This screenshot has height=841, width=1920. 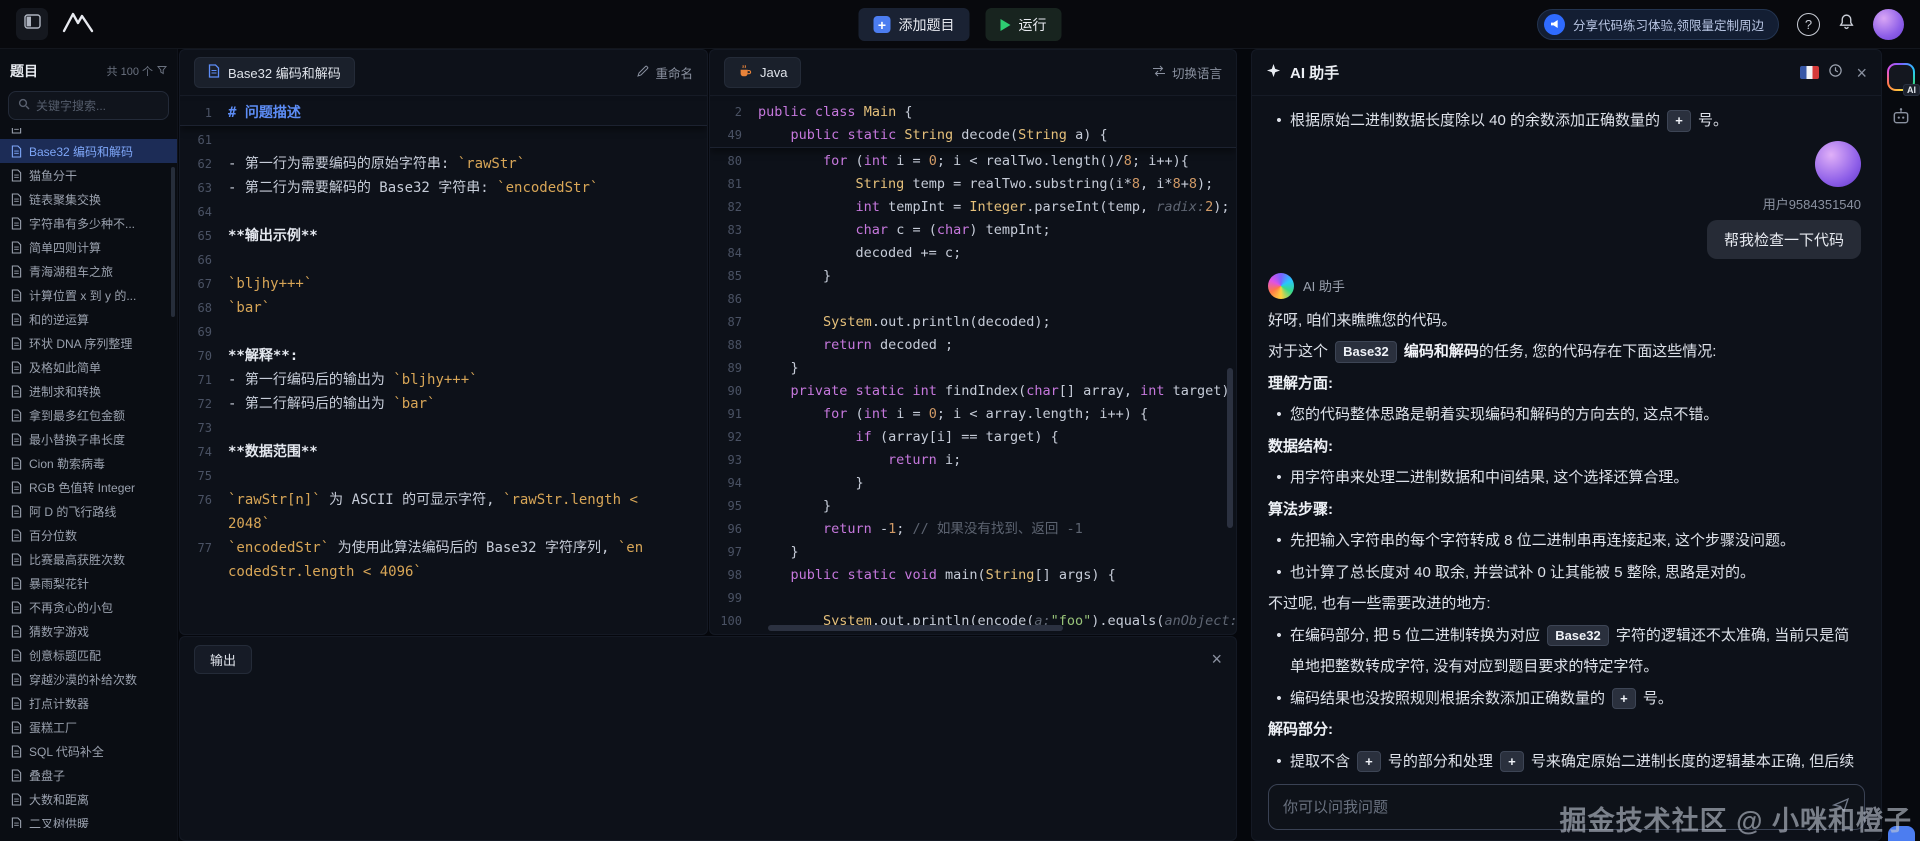 I want to click on output-close-icon: ×, so click(x=1216, y=659).